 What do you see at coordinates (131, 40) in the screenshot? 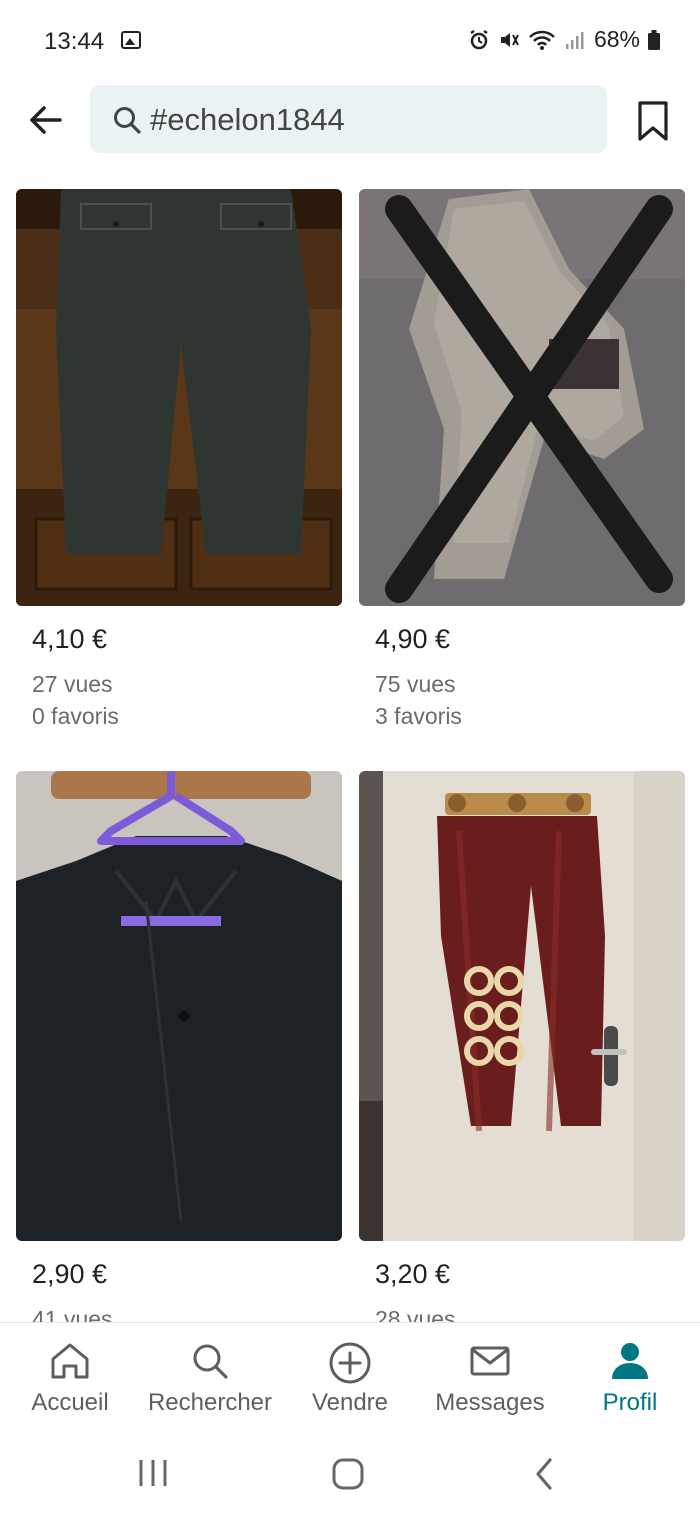
I see `image-notification-icon` at bounding box center [131, 40].